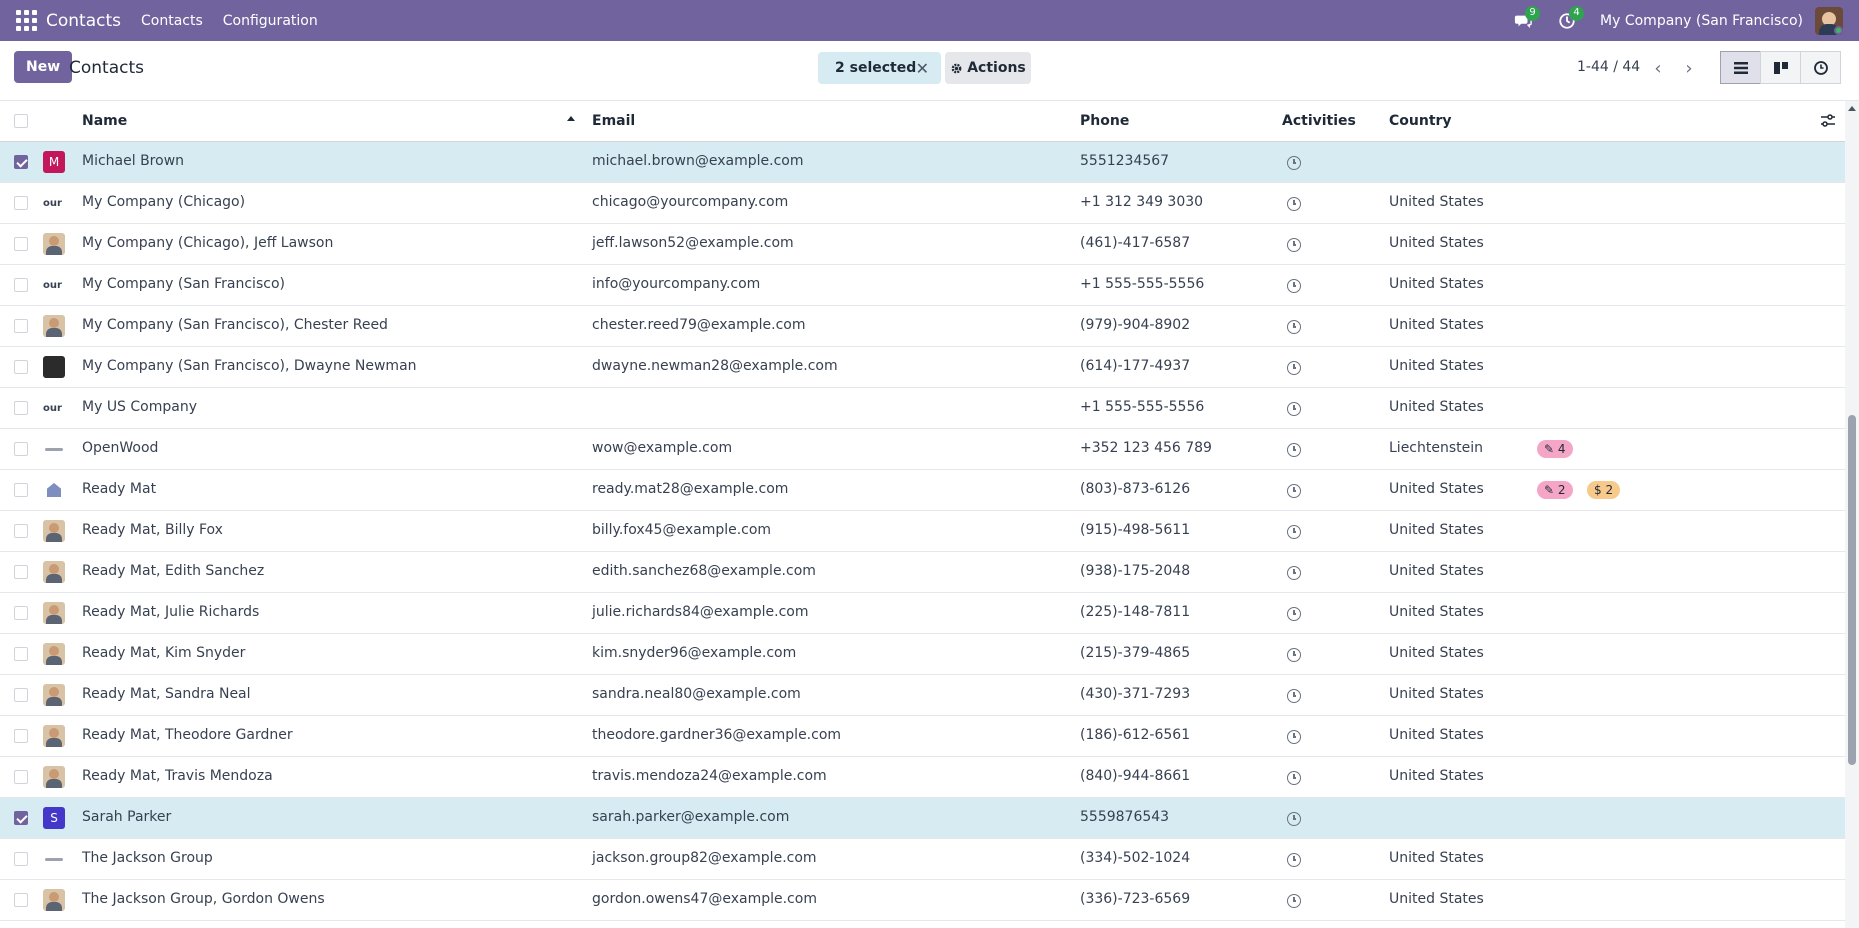  Describe the element at coordinates (1852, 590) in the screenshot. I see `scrollbar-thumb` at that location.